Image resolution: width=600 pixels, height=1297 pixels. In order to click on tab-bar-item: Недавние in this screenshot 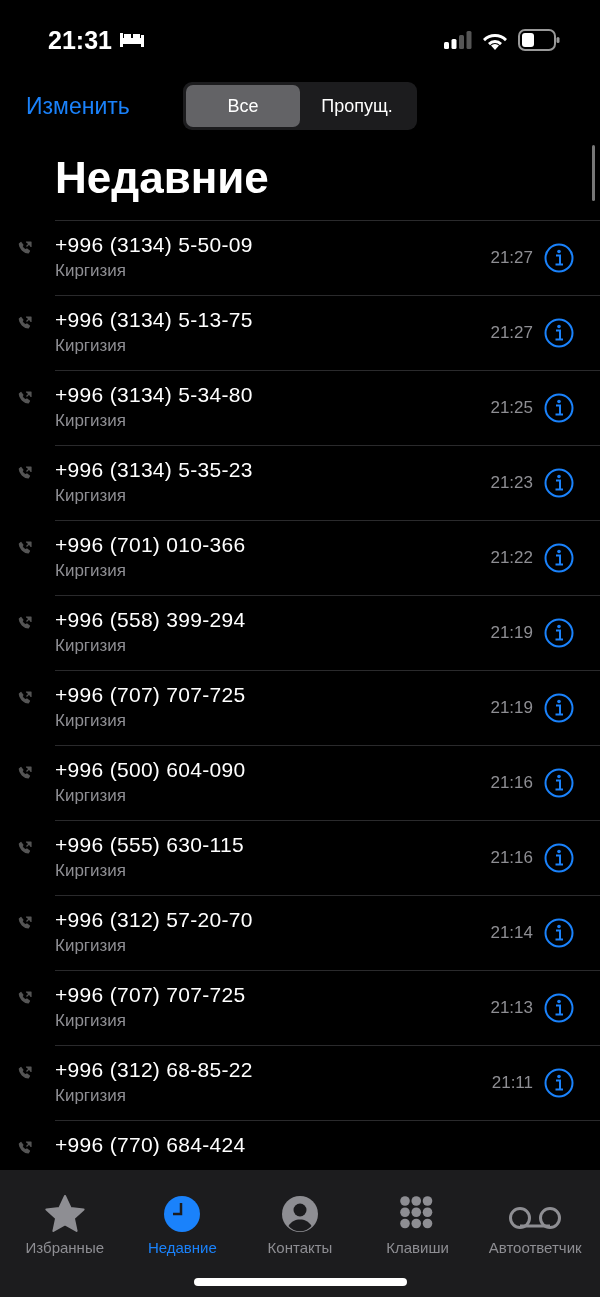, I will do `click(182, 1216)`.